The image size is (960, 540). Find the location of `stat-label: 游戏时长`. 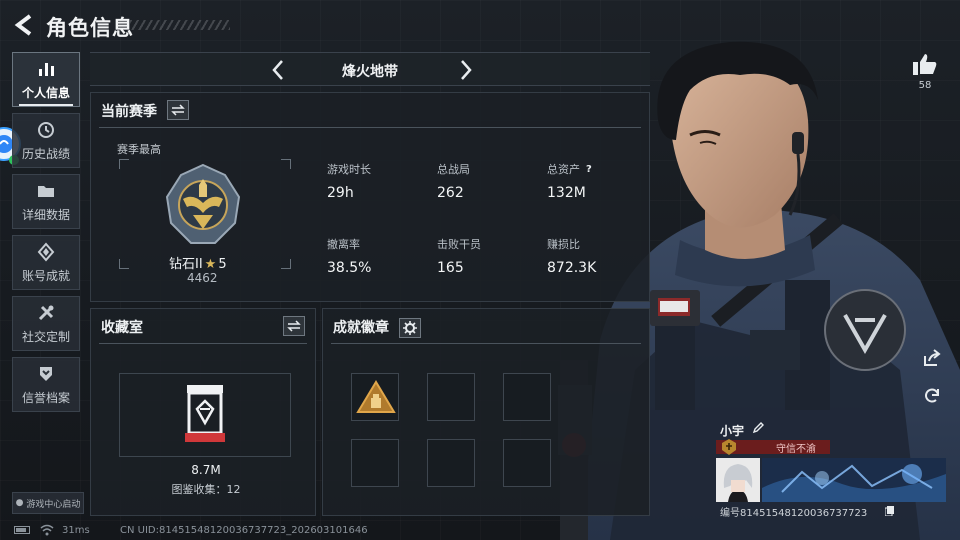

stat-label: 游戏时长 is located at coordinates (349, 169).